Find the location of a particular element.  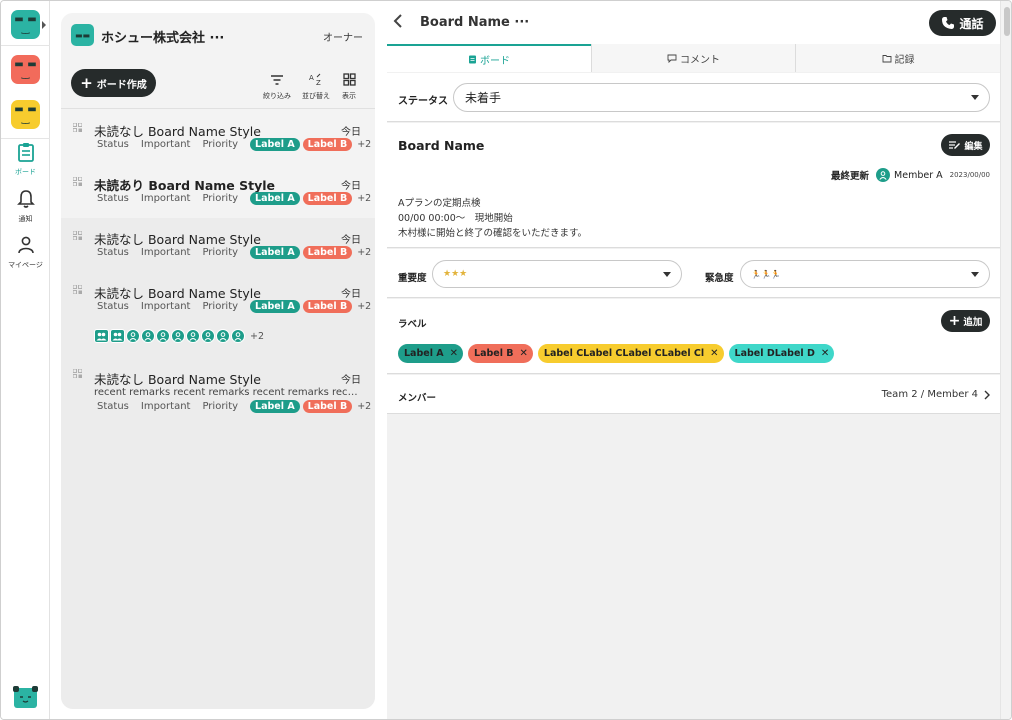

label-chip: Label B ✕ is located at coordinates (500, 353).